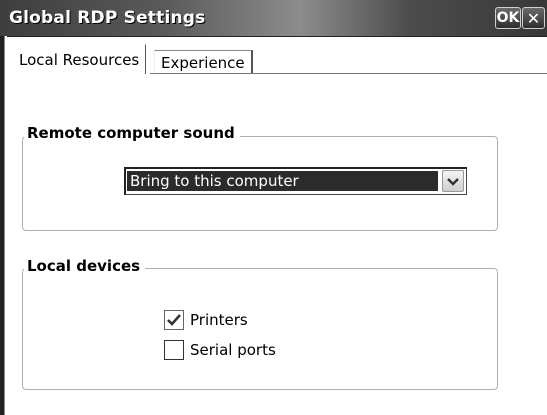  I want to click on remote-sound-group-label: Remote computer sound, so click(132, 133).